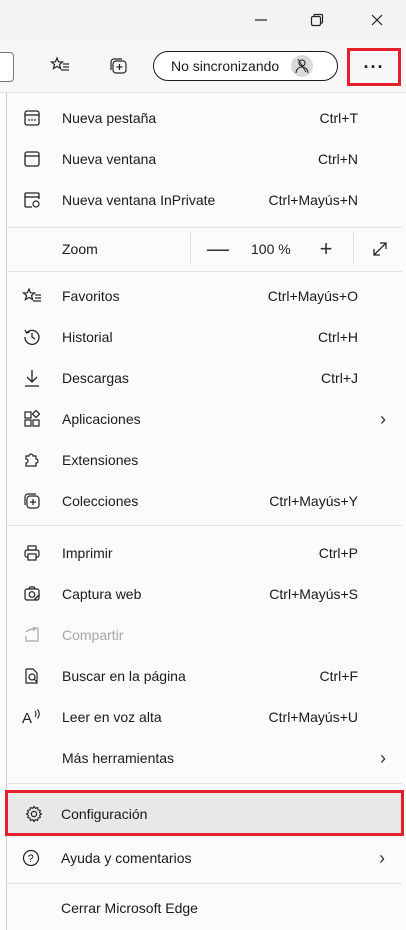 The width and height of the screenshot is (406, 930). What do you see at coordinates (102, 594) in the screenshot?
I see `menu-item-label: Captura web` at bounding box center [102, 594].